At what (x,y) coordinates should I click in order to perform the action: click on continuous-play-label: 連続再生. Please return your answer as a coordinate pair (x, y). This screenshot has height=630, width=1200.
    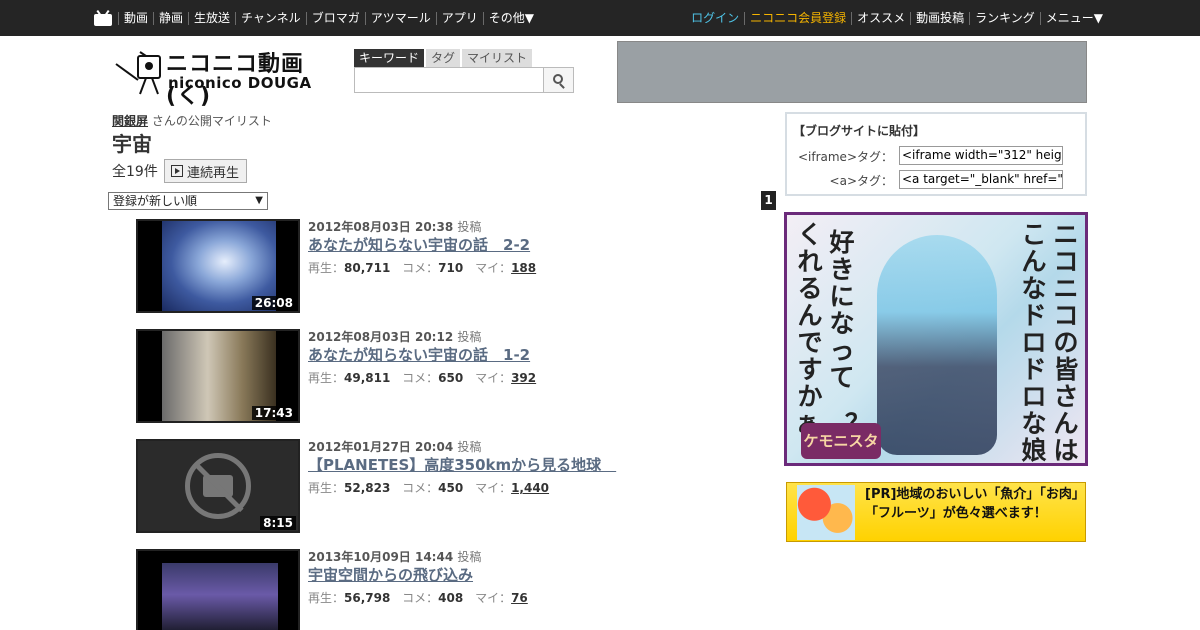
    Looking at the image, I should click on (213, 173).